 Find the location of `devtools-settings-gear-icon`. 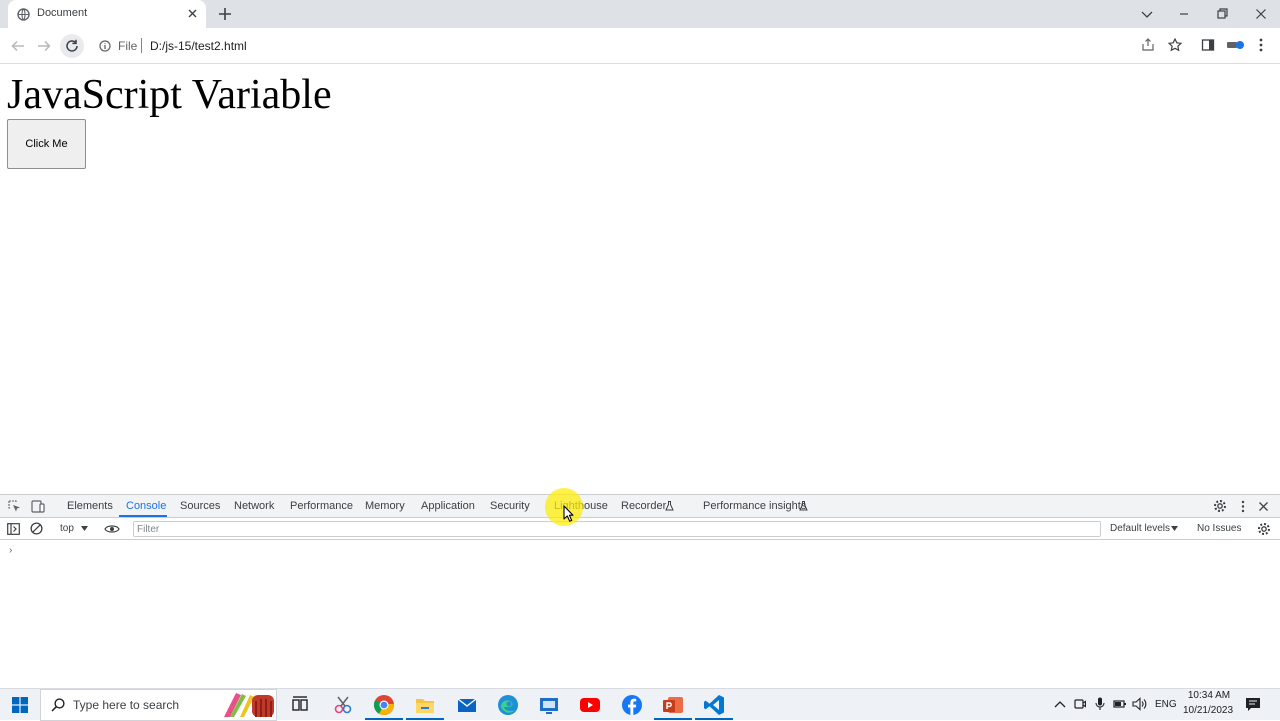

devtools-settings-gear-icon is located at coordinates (1220, 506).